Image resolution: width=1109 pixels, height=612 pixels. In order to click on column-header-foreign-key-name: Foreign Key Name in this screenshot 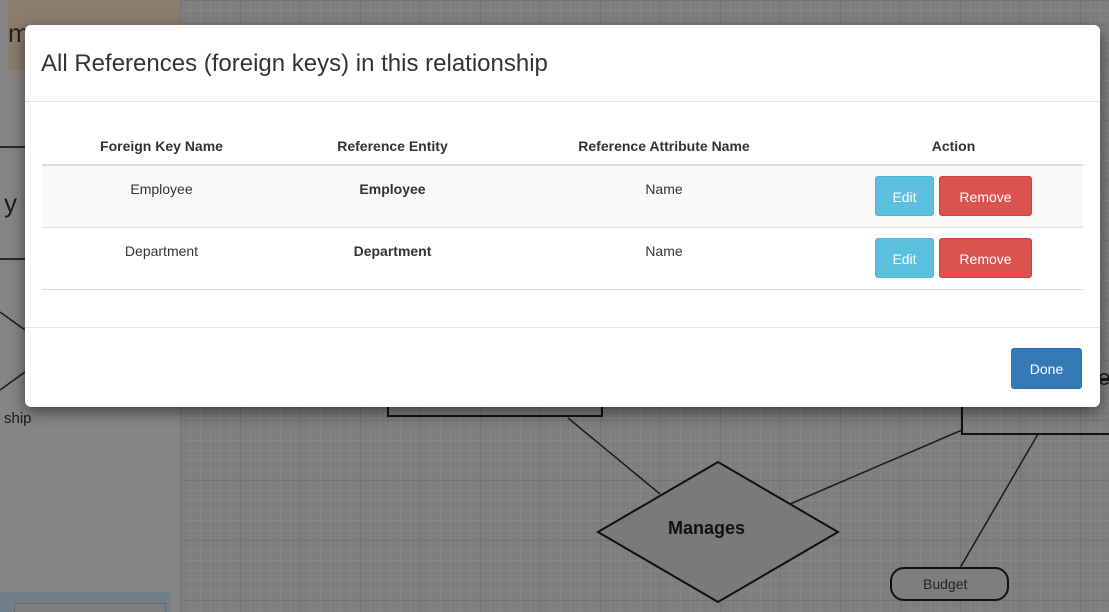, I will do `click(161, 147)`.